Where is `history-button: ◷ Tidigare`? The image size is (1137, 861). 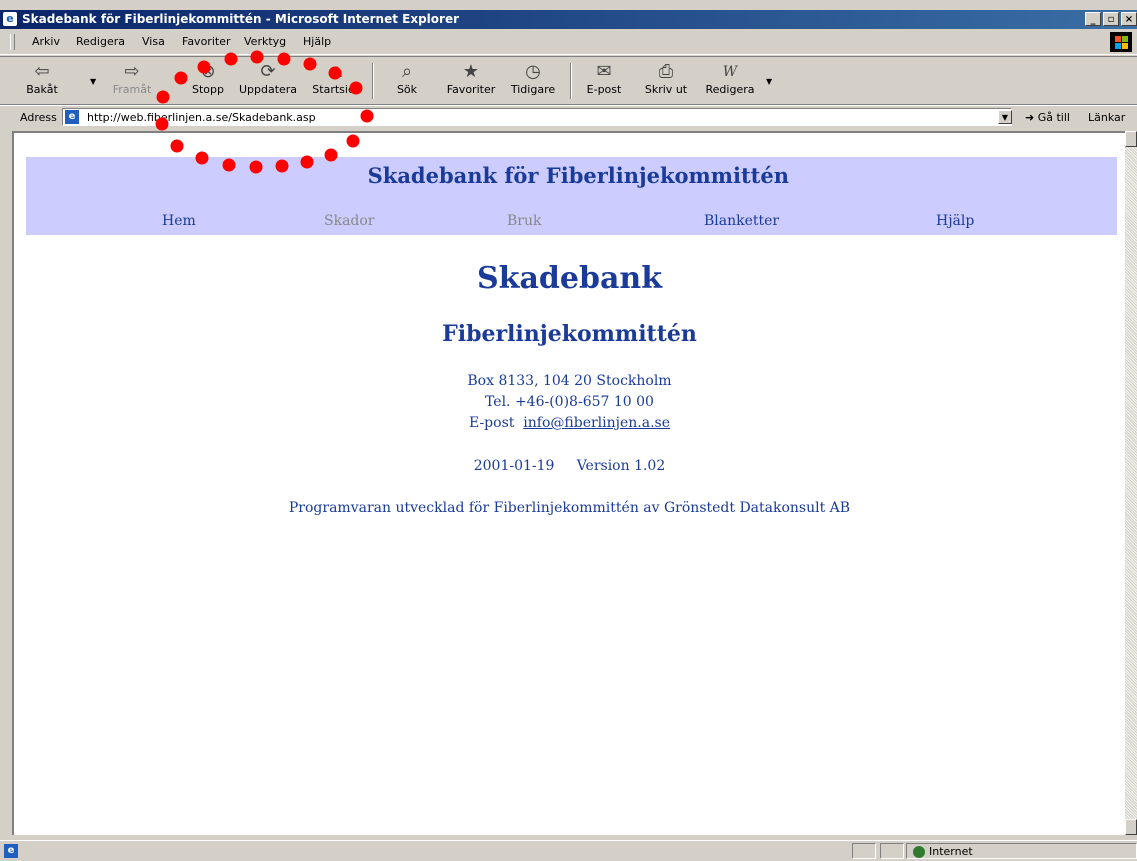 history-button: ◷ Tidigare is located at coordinates (533, 78).